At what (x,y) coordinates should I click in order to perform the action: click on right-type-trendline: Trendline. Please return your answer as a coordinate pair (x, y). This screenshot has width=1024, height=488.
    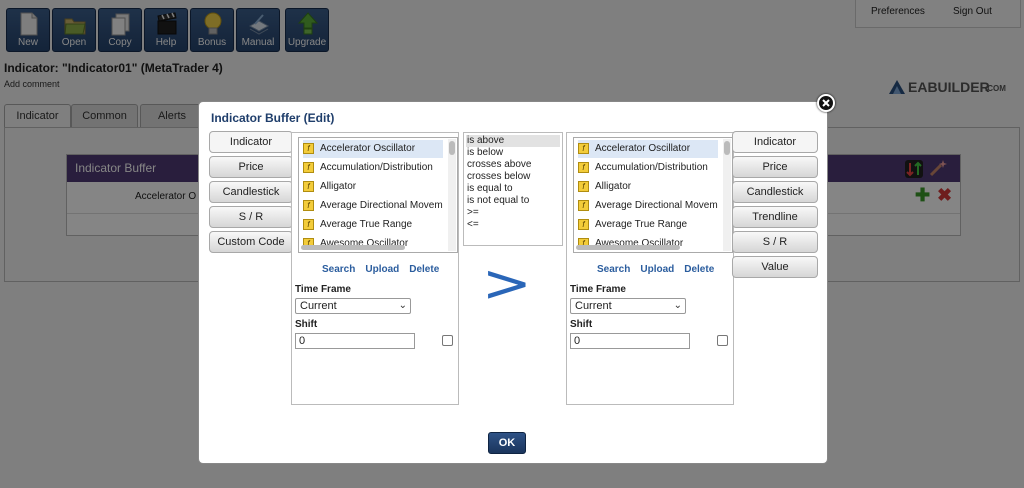
    Looking at the image, I should click on (775, 217).